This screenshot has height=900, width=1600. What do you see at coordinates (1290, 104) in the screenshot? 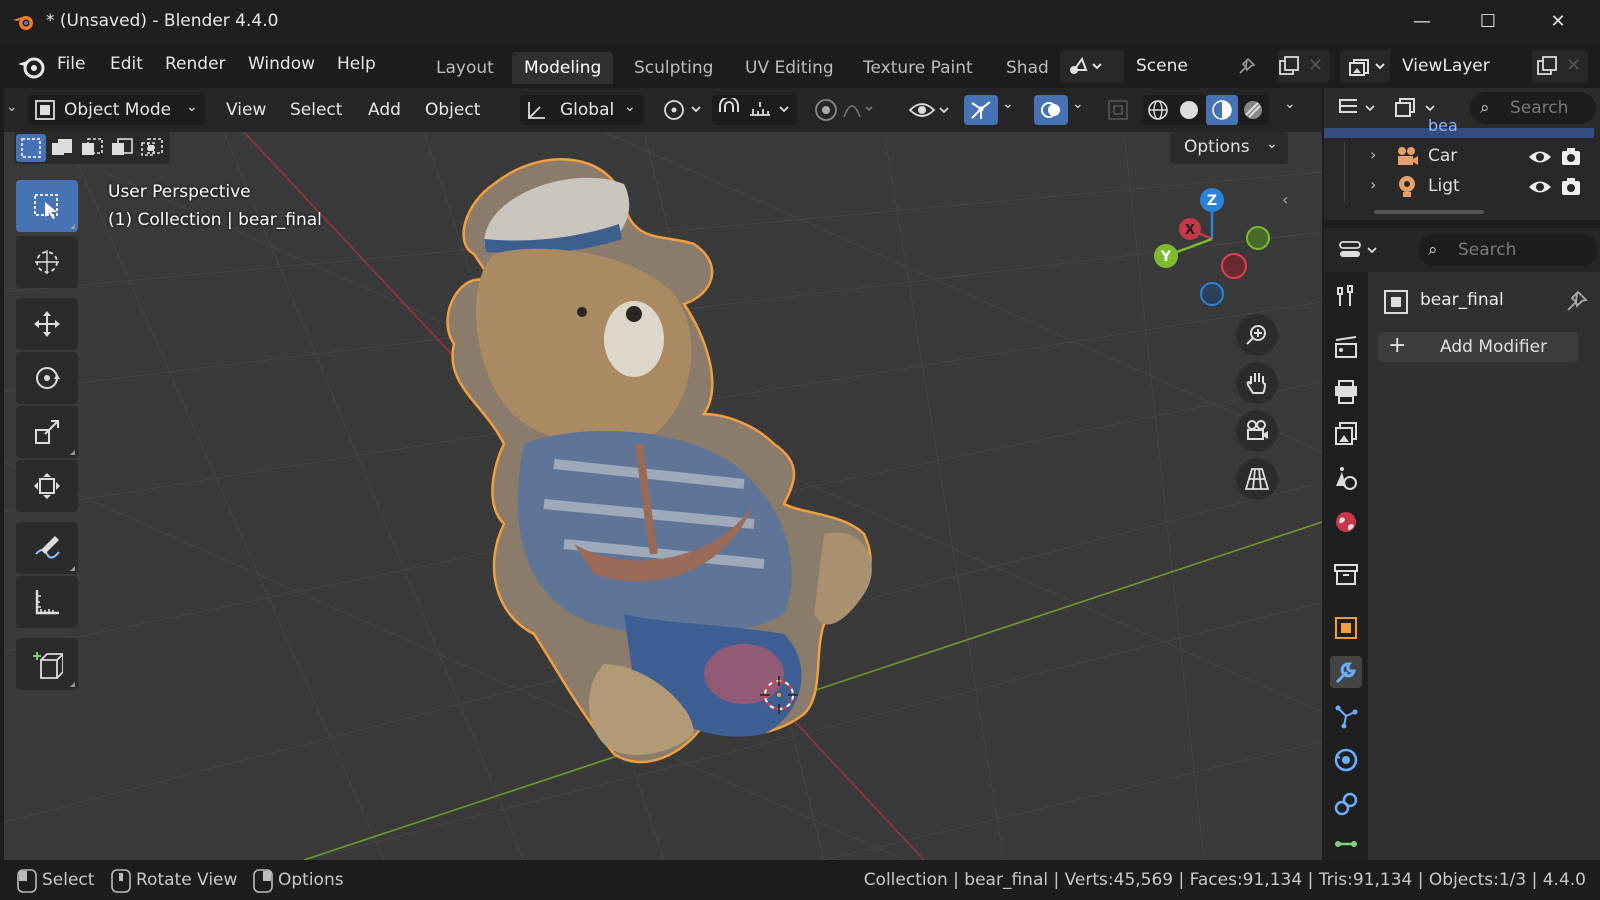
I see `shading-chevron-icon: ⌄` at bounding box center [1290, 104].